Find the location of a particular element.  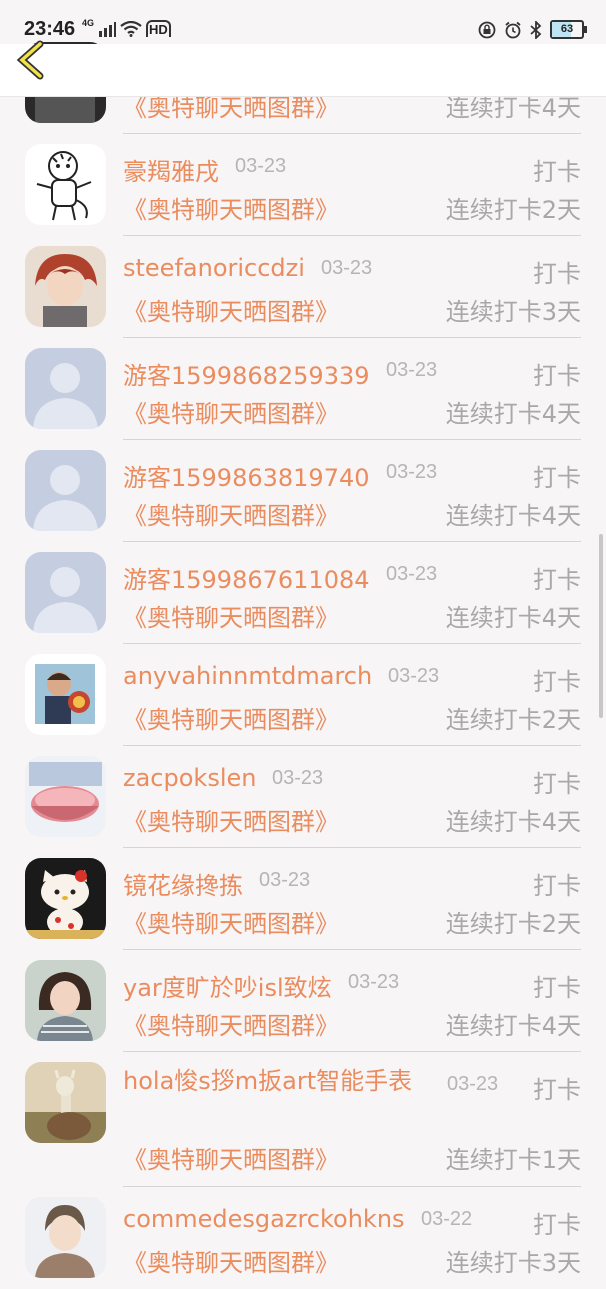

list-item: 镜花缘搀拣 03-23 打卡《奥特聊天晒图群》 连续打卡2天 is located at coordinates (303, 899).